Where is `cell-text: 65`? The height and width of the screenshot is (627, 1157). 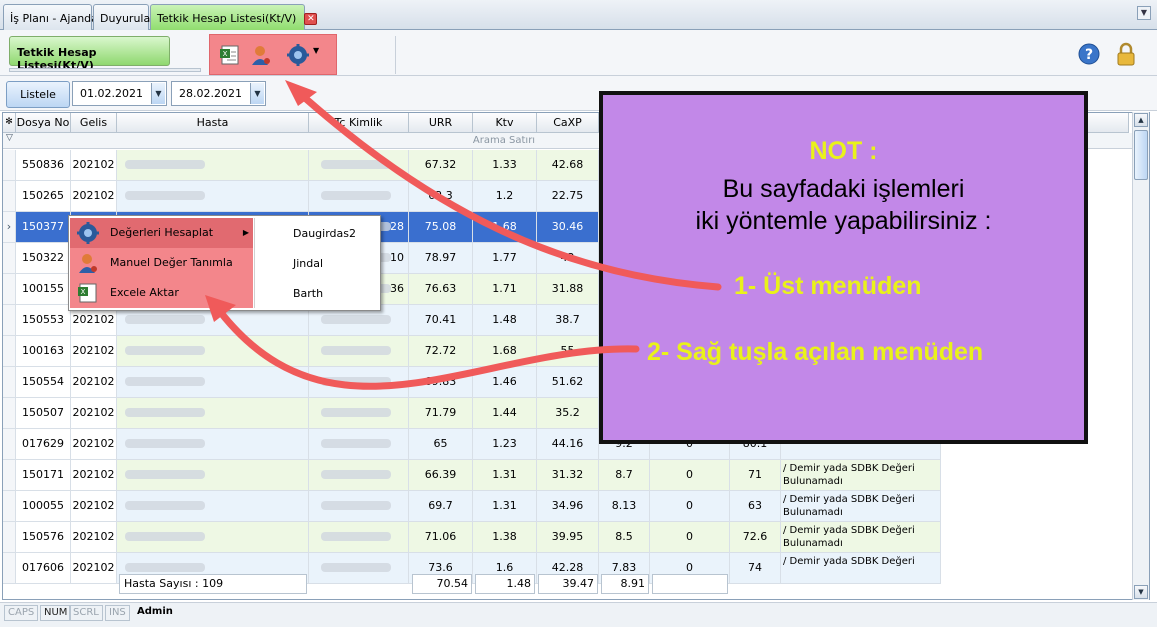 cell-text: 65 is located at coordinates (440, 443).